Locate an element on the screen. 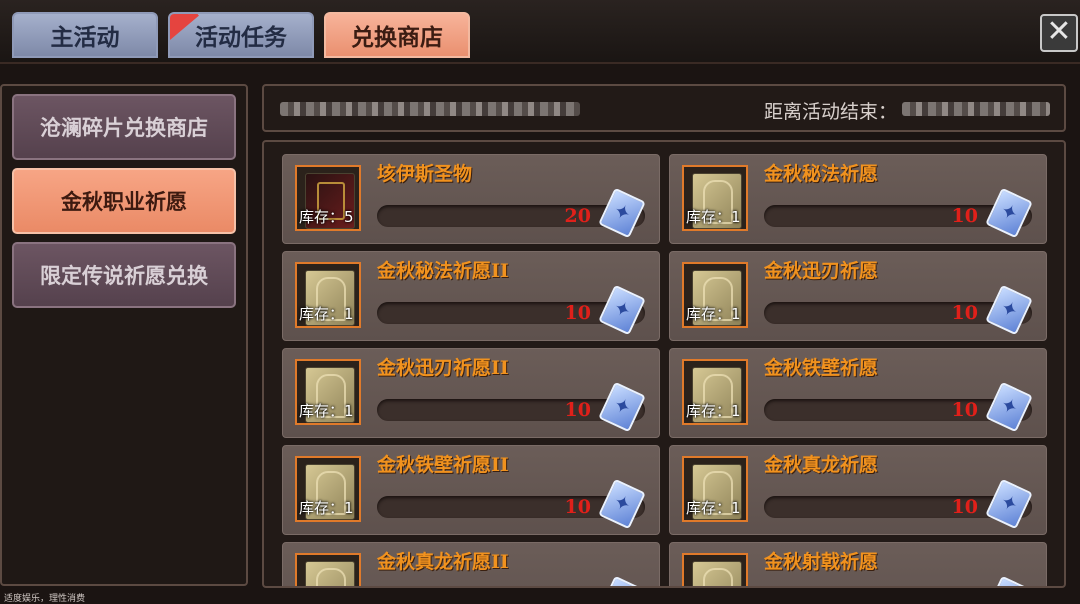 The width and height of the screenshot is (1080, 604). item-name: 金秋迅刃祈愿II is located at coordinates (443, 368).